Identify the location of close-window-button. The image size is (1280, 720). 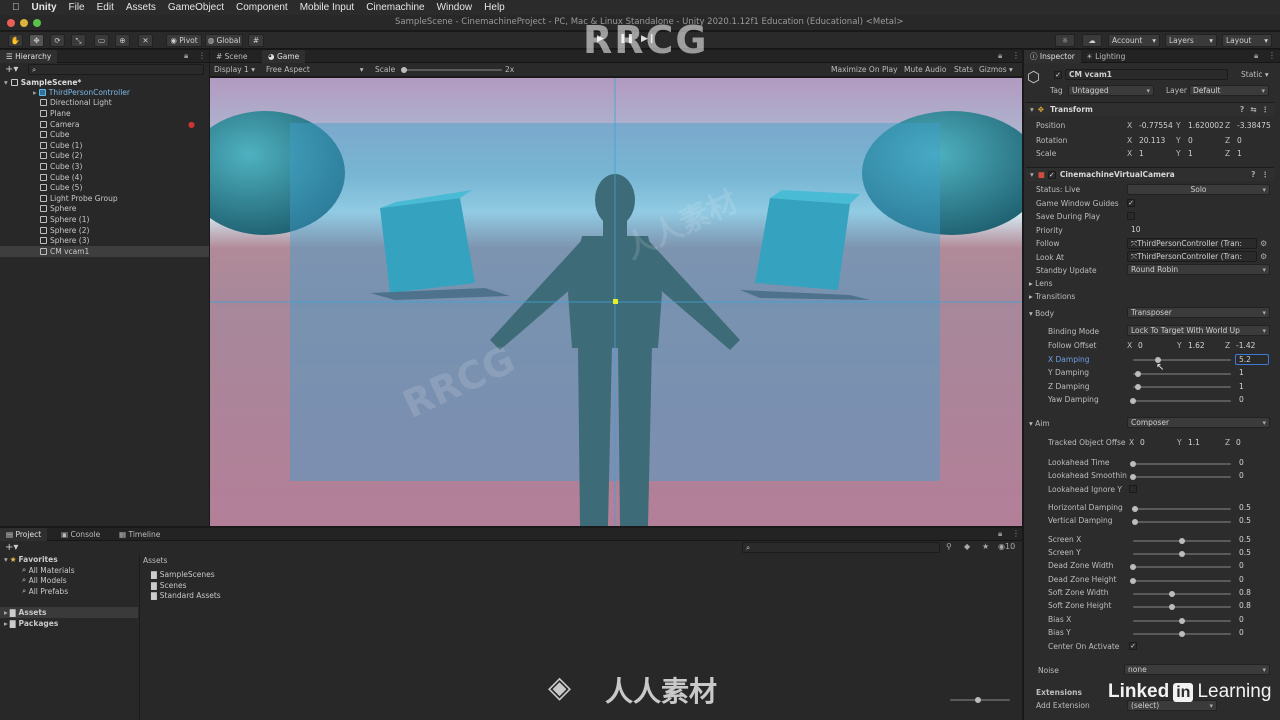
(11, 23).